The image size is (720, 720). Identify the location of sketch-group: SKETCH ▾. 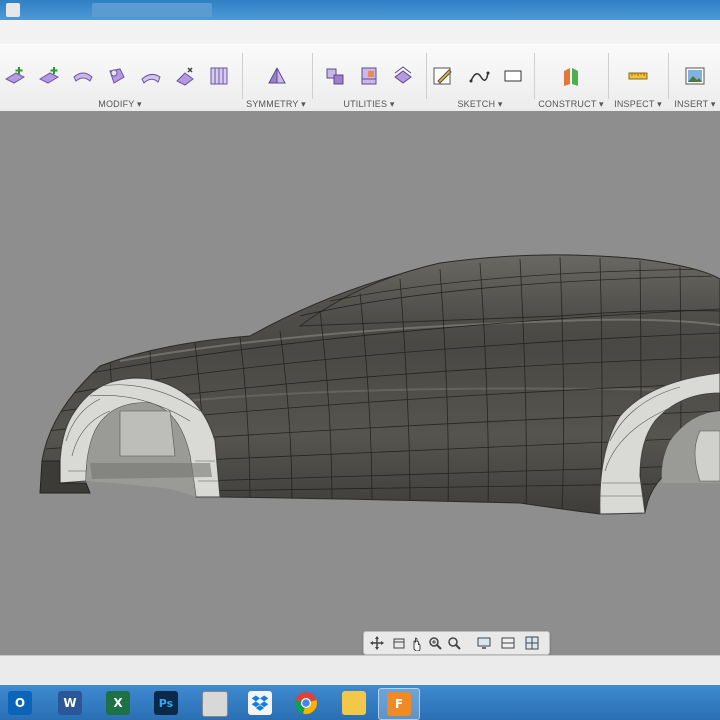
(480, 78).